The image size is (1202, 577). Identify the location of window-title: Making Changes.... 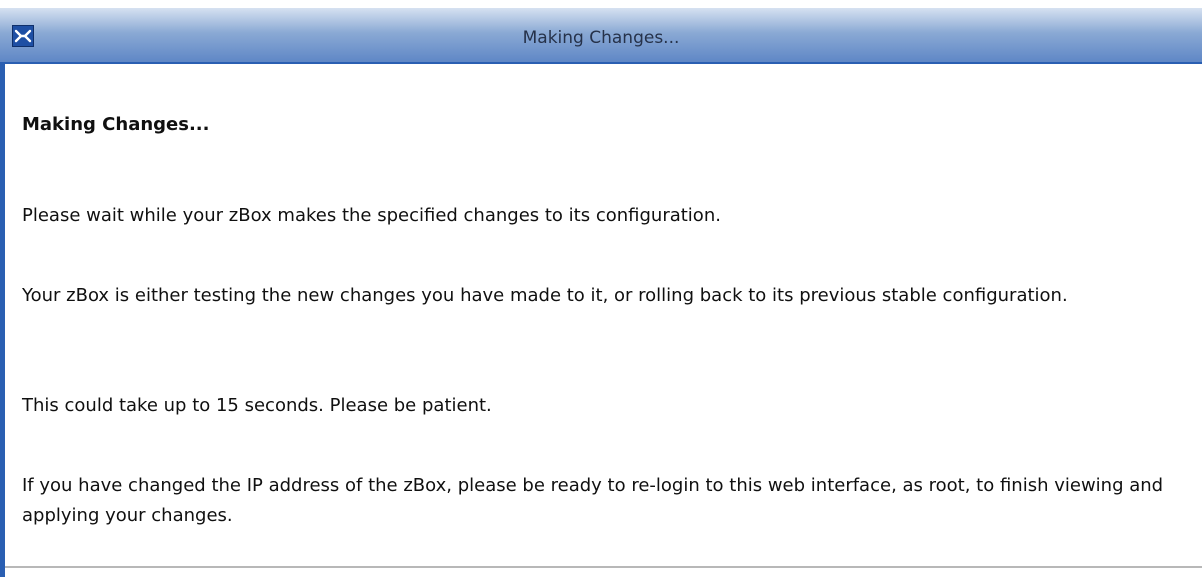
(601, 38).